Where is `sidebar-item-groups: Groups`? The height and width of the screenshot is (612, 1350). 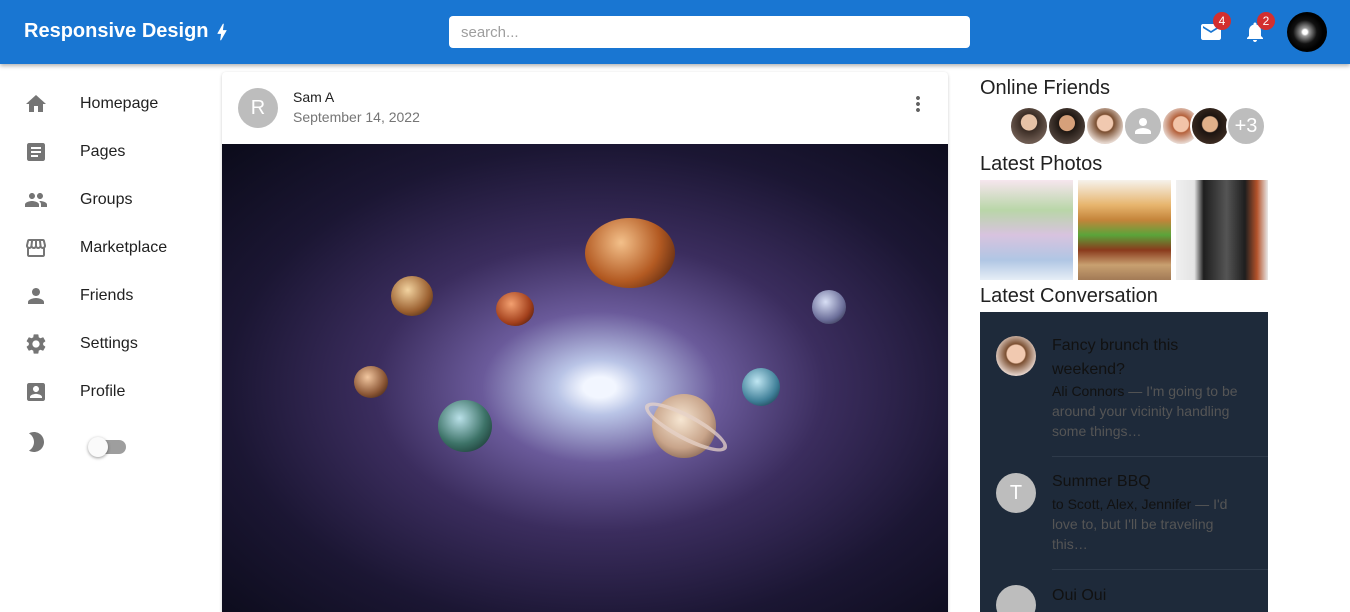 sidebar-item-groups: Groups is located at coordinates (100, 200).